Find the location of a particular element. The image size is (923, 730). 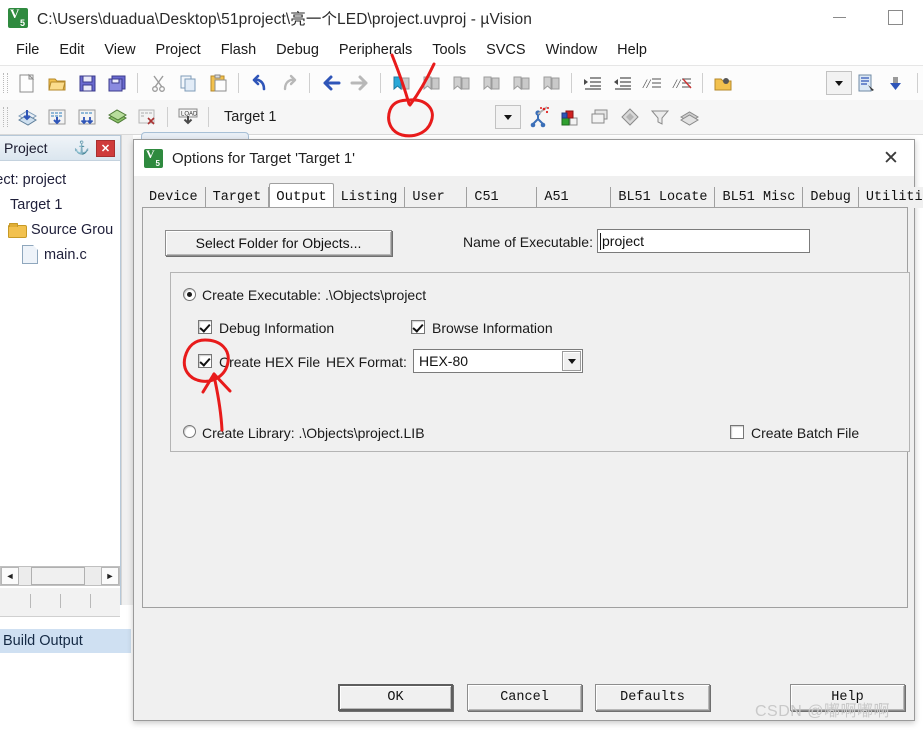

undo-icon is located at coordinates (259, 83).